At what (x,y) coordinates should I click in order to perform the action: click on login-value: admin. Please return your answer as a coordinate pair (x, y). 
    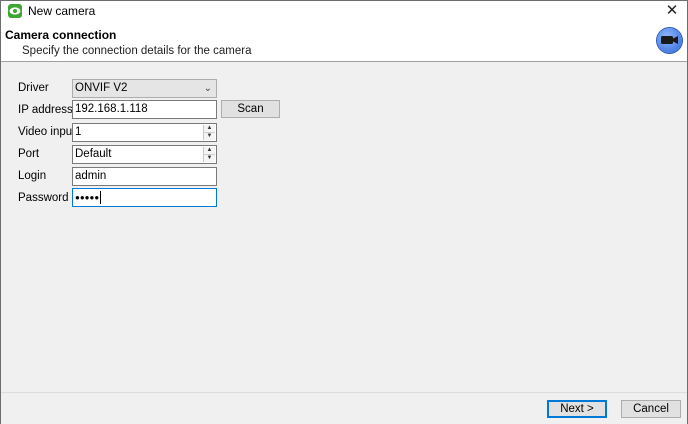
    Looking at the image, I should click on (91, 176).